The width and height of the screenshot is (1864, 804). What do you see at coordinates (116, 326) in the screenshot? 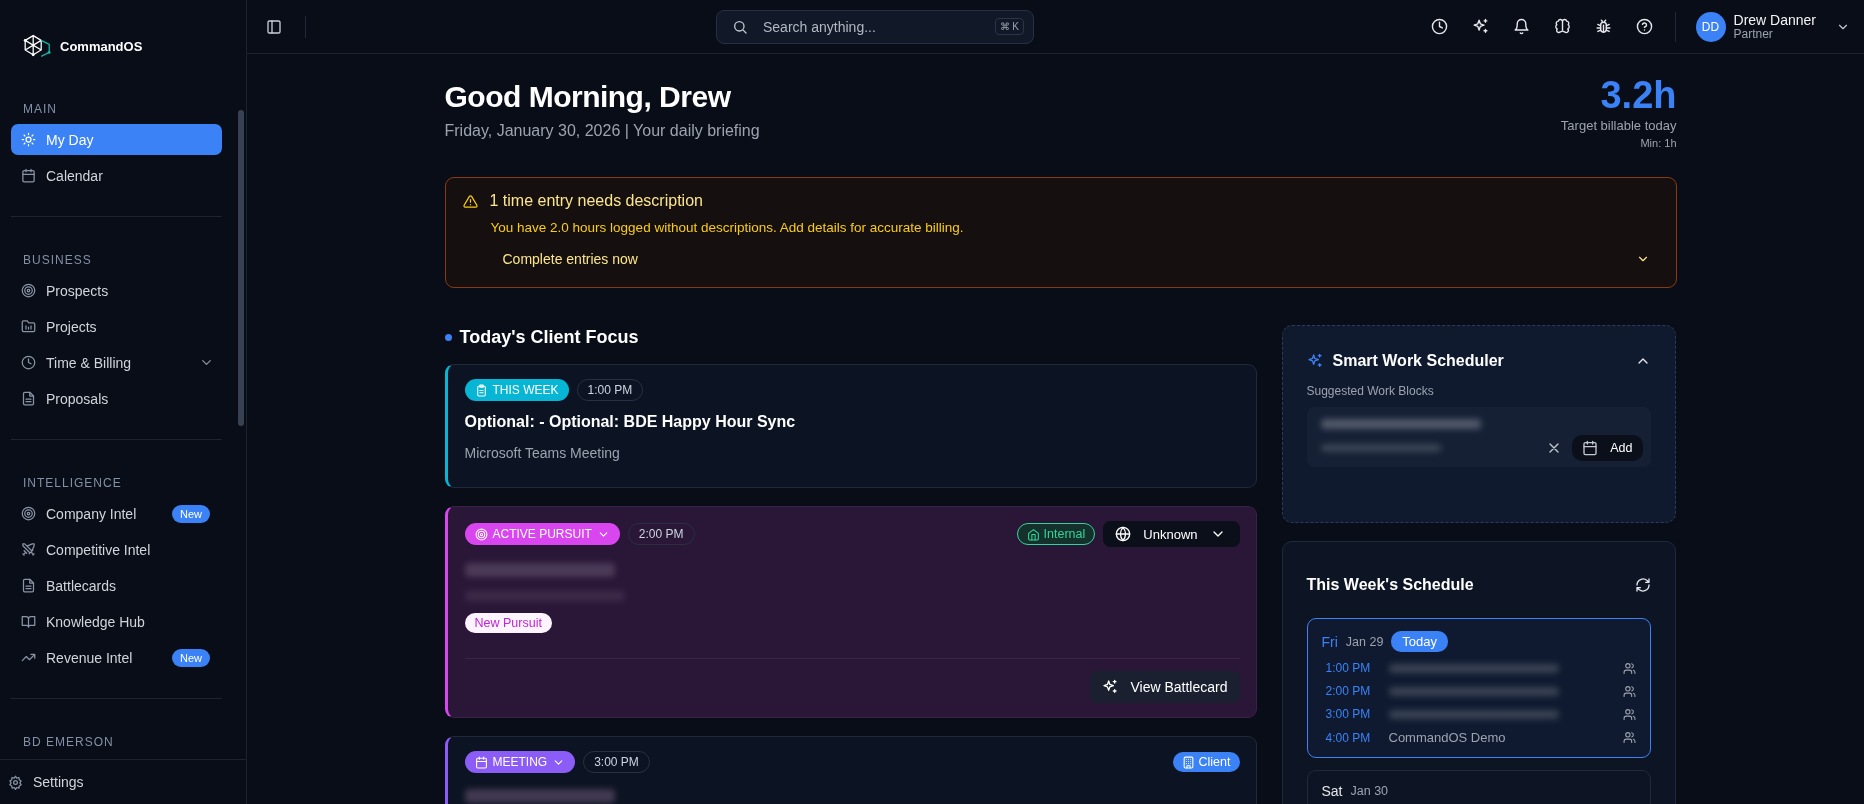
I see `nav-item: Projects` at bounding box center [116, 326].